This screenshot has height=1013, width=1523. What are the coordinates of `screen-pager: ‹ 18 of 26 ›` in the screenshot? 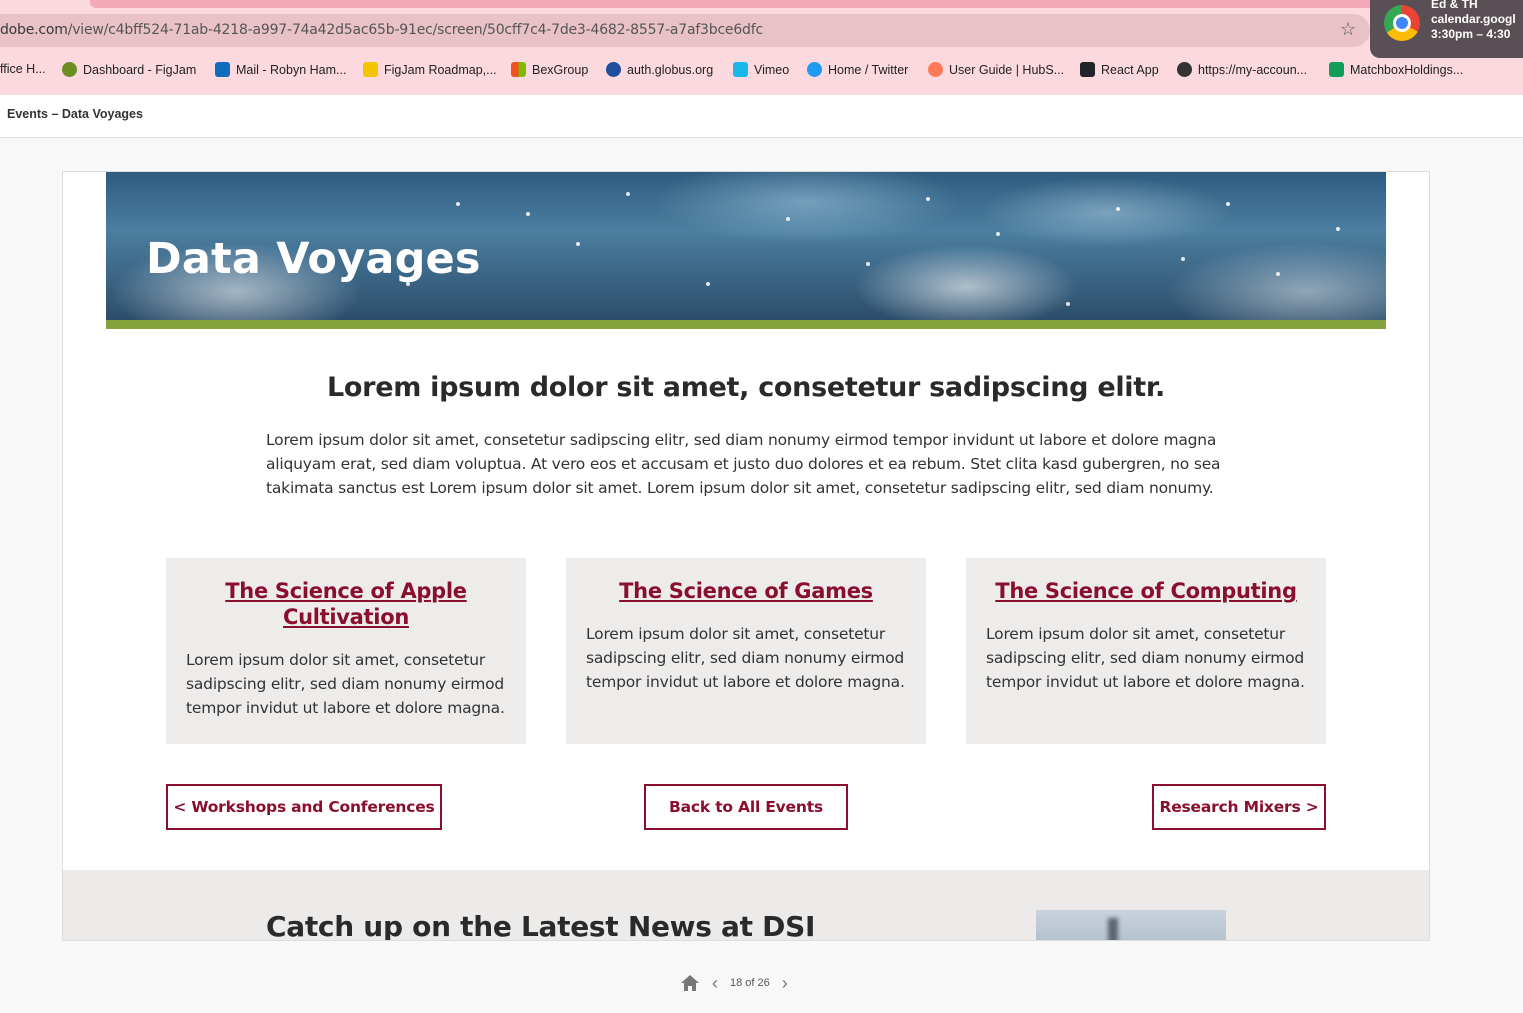 It's located at (734, 983).